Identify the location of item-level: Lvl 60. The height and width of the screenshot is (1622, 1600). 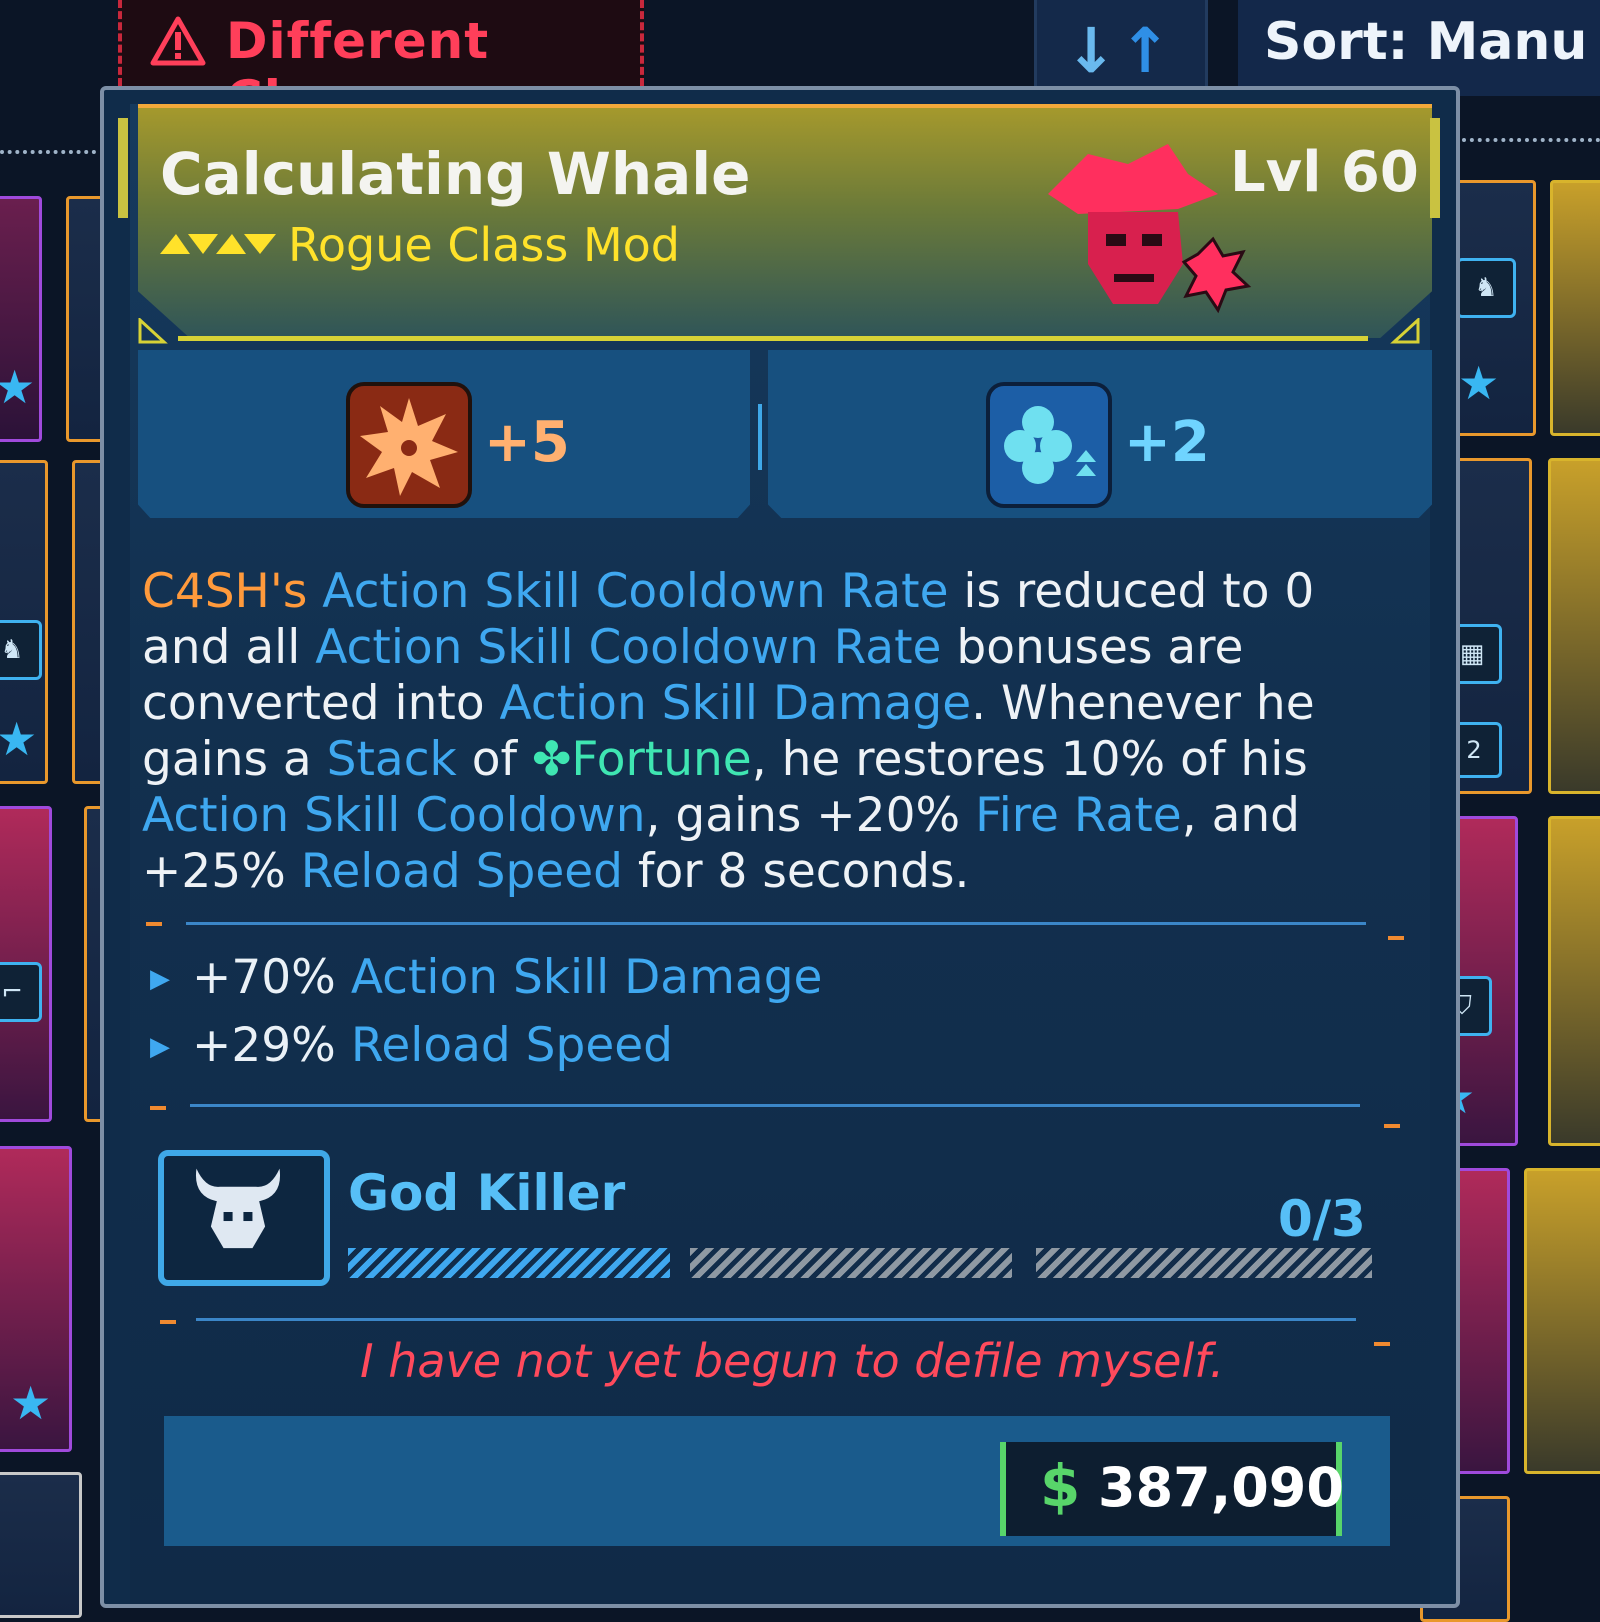
(1324, 172).